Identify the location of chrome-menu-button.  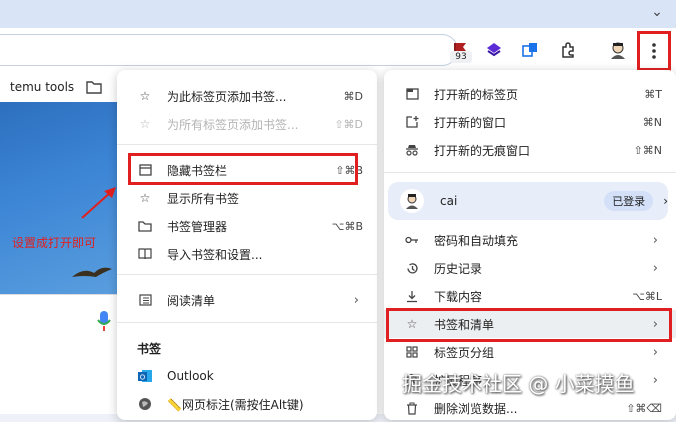
(654, 51).